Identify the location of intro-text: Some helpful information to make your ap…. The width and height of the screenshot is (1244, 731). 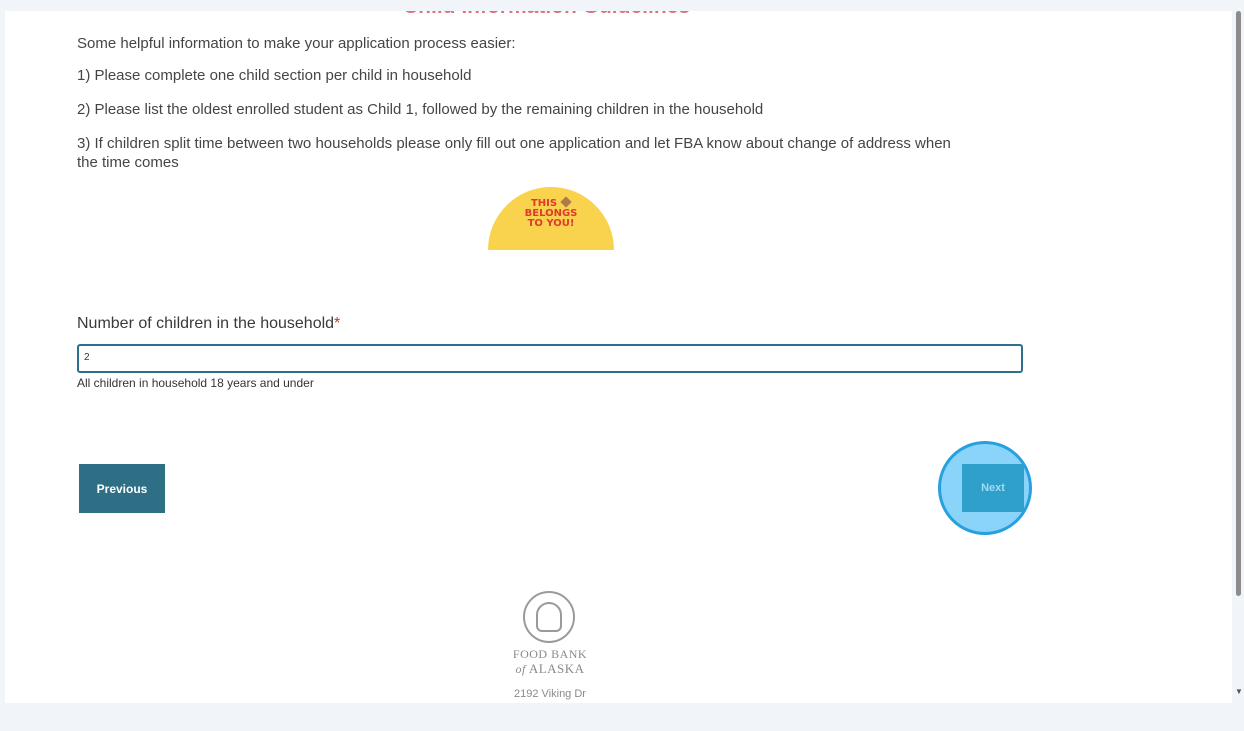
(296, 43).